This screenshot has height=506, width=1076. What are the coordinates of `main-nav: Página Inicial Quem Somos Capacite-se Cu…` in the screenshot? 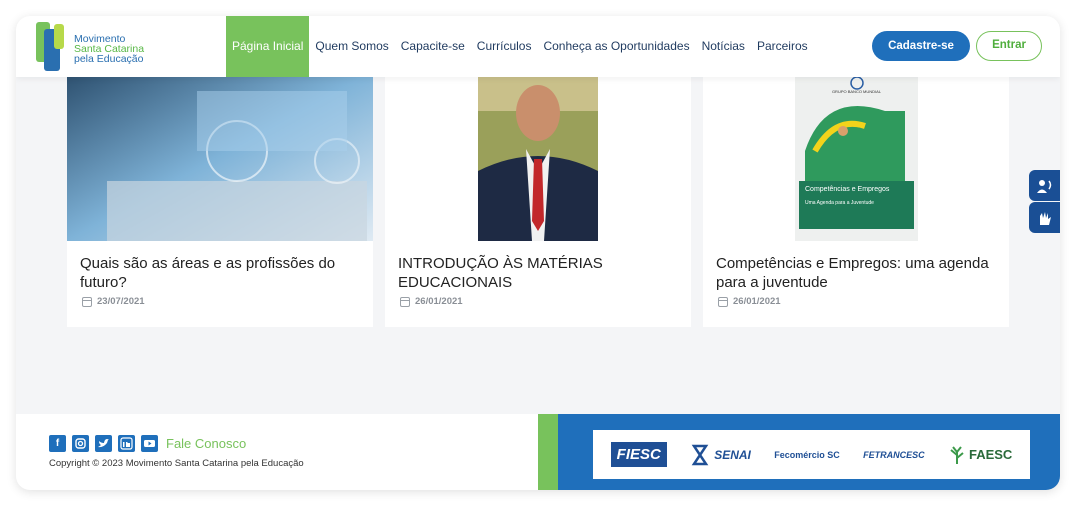 It's located at (520, 46).